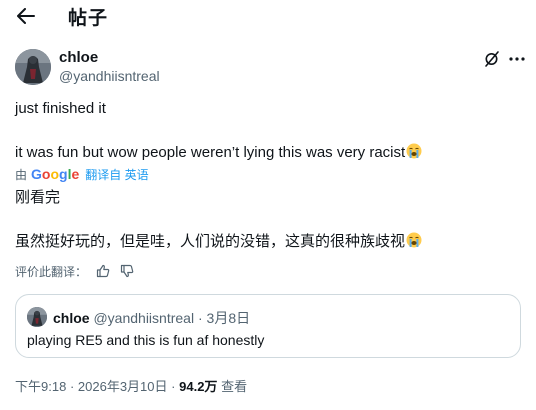  Describe the element at coordinates (116, 174) in the screenshot. I see `translated-from-link: 翻译自 英语` at that location.